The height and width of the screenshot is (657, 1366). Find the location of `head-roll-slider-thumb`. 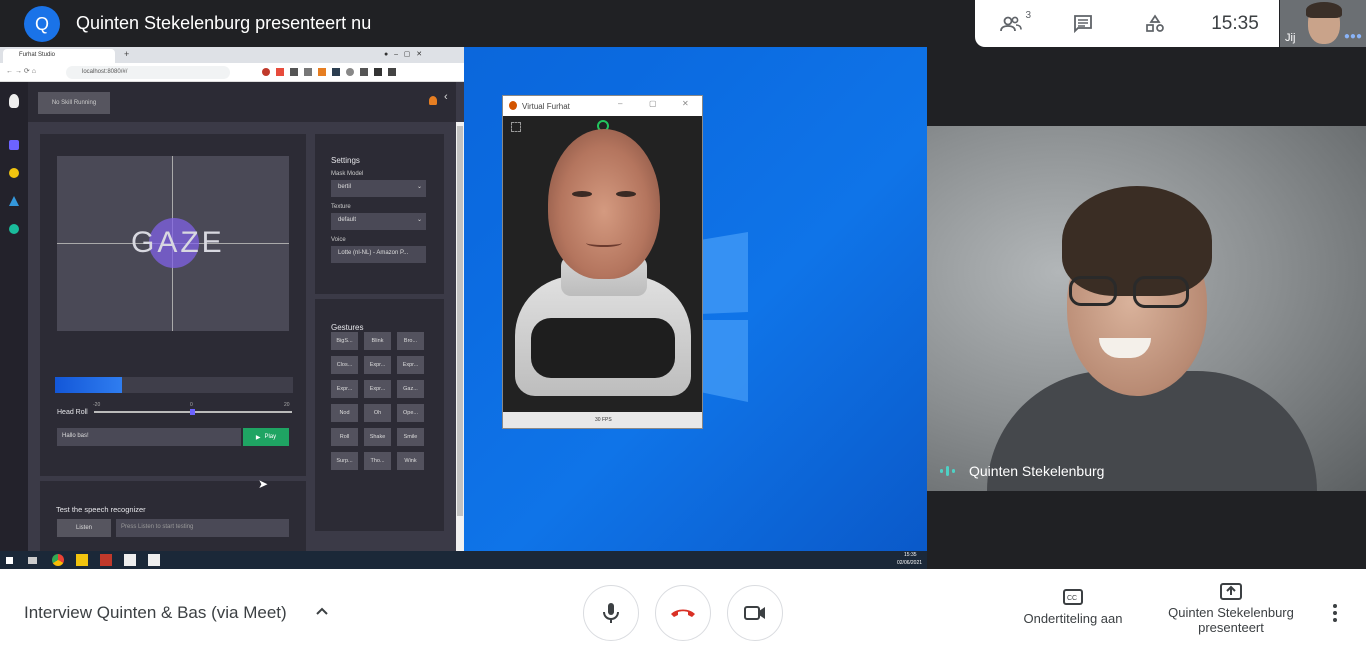

head-roll-slider-thumb is located at coordinates (192, 412).